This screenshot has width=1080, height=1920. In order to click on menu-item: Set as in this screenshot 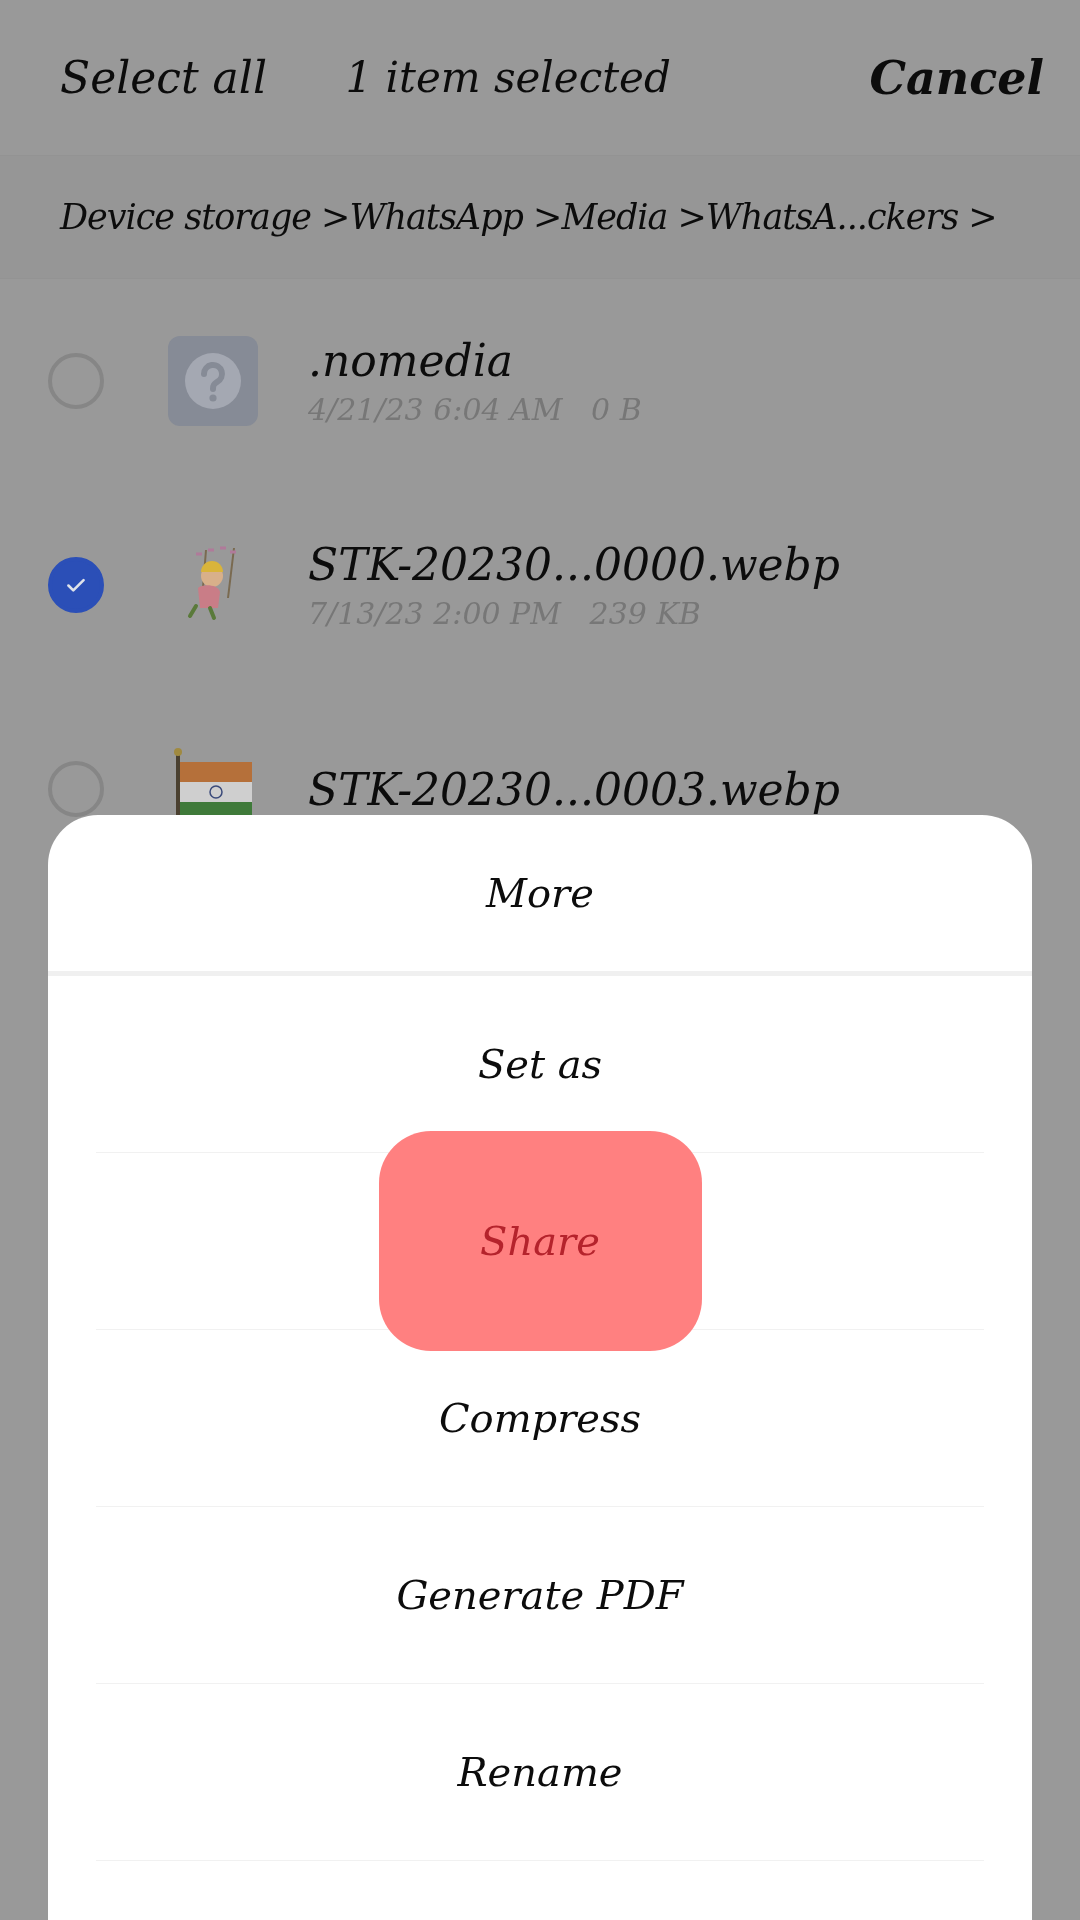, I will do `click(540, 1064)`.